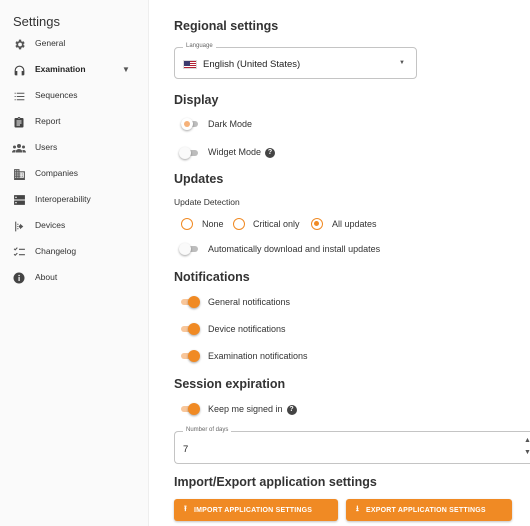 The width and height of the screenshot is (530, 526). Describe the element at coordinates (186, 449) in the screenshot. I see `number-of-days-value: 7` at that location.